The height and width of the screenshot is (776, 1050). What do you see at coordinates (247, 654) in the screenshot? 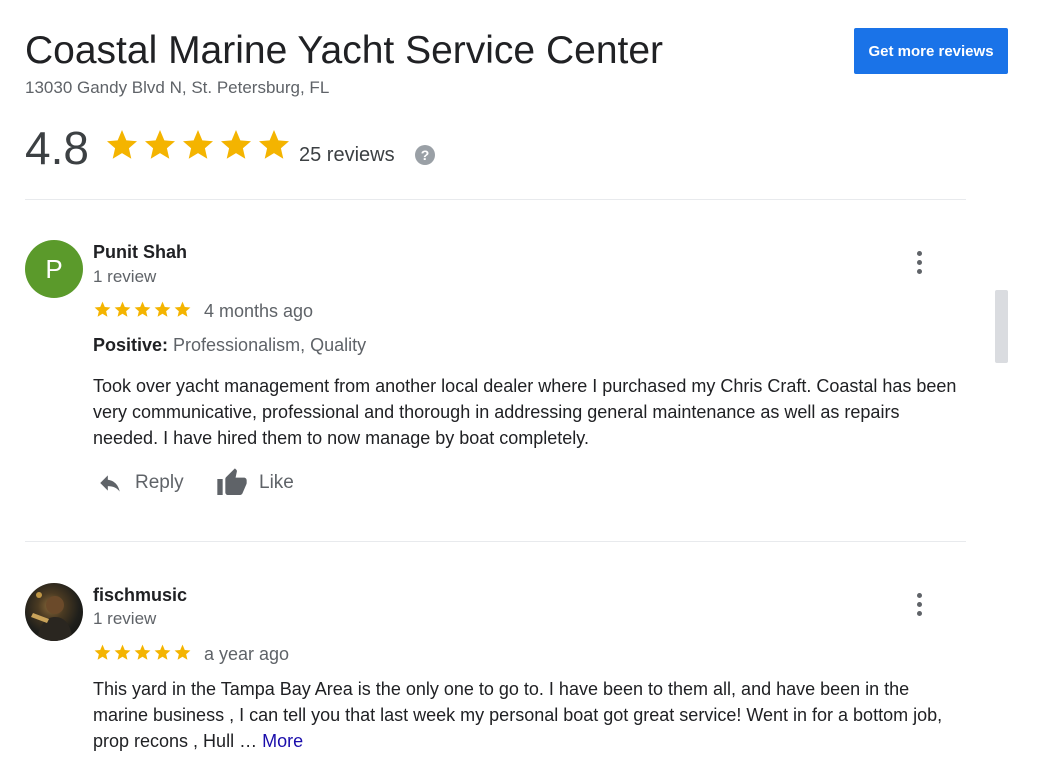
I see `review-time: a year ago` at bounding box center [247, 654].